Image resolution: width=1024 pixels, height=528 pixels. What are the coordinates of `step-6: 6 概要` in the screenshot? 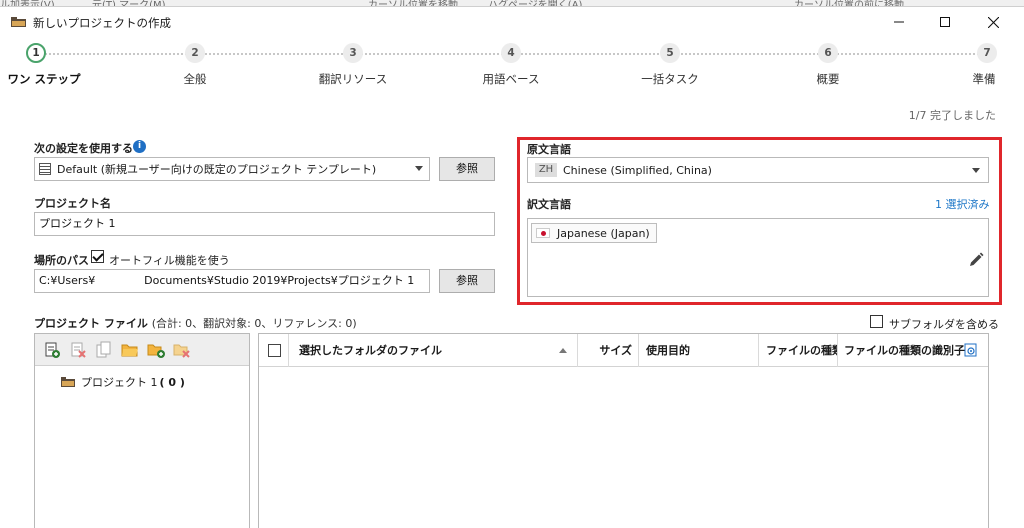 It's located at (828, 65).